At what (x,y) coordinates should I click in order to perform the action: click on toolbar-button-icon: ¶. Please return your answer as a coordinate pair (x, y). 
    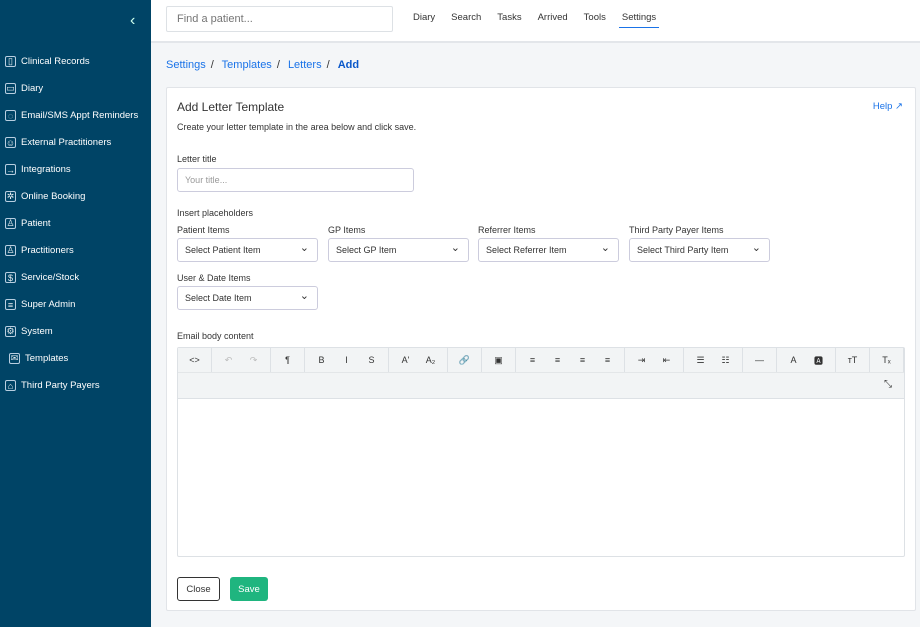
    Looking at the image, I should click on (287, 360).